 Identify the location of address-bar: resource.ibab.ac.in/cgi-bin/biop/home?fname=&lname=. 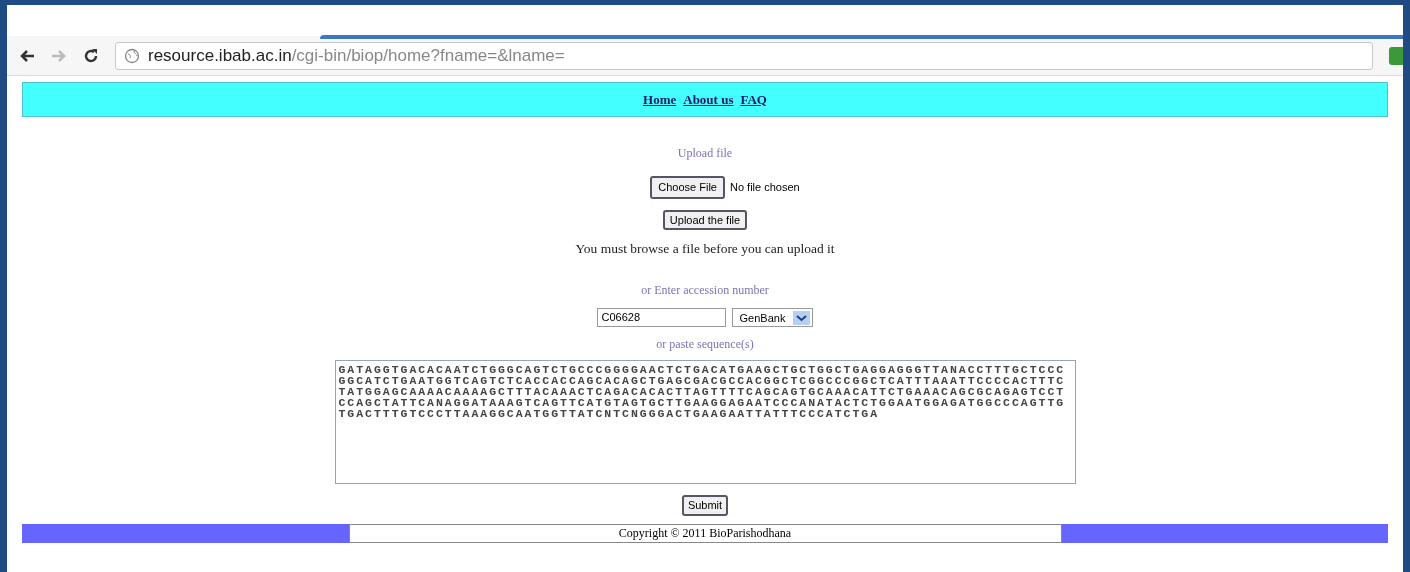
(744, 55).